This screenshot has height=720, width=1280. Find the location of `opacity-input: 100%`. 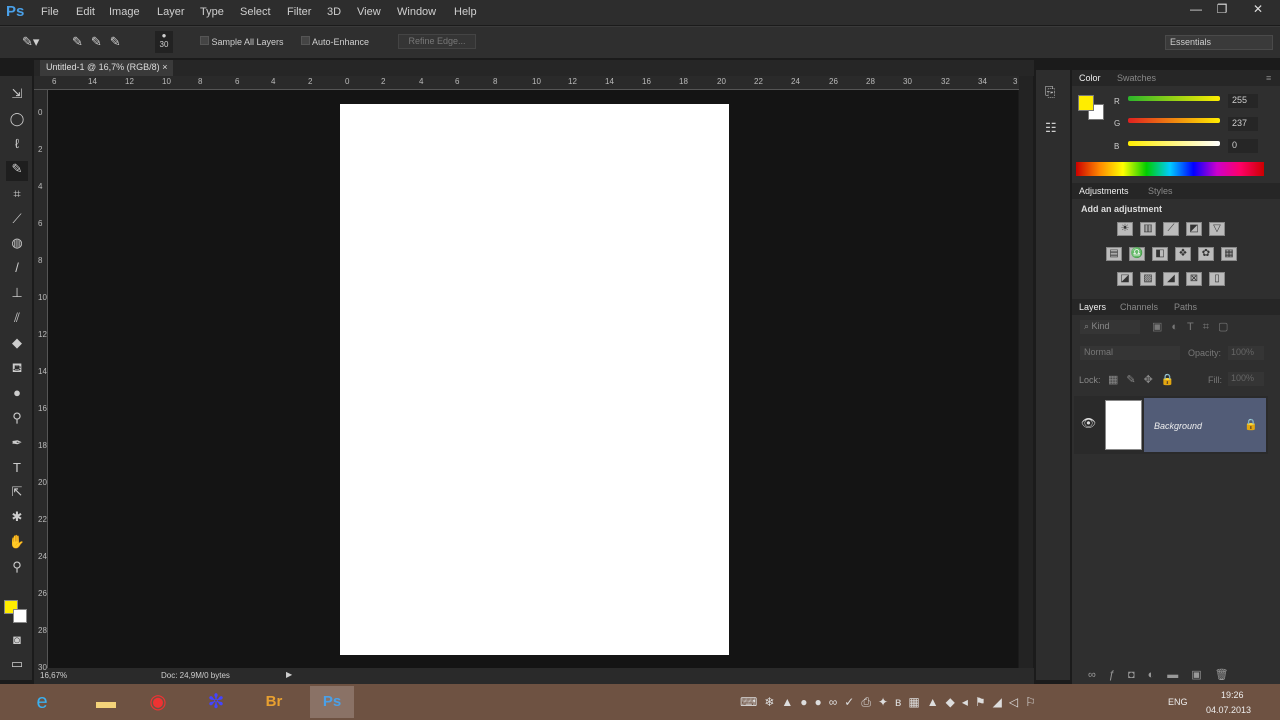

opacity-input: 100% is located at coordinates (1246, 353).